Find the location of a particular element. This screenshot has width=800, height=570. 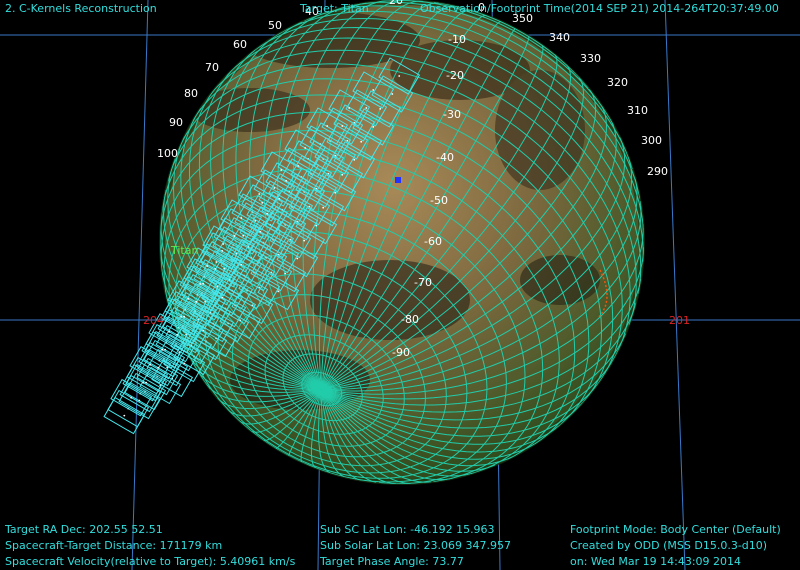

mode-title: 2. C-Kernels Reconstruction is located at coordinates (81, 8).